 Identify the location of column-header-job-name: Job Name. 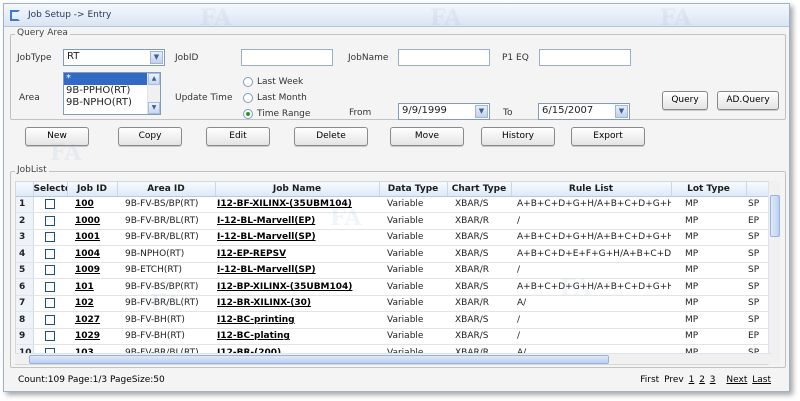
(297, 189).